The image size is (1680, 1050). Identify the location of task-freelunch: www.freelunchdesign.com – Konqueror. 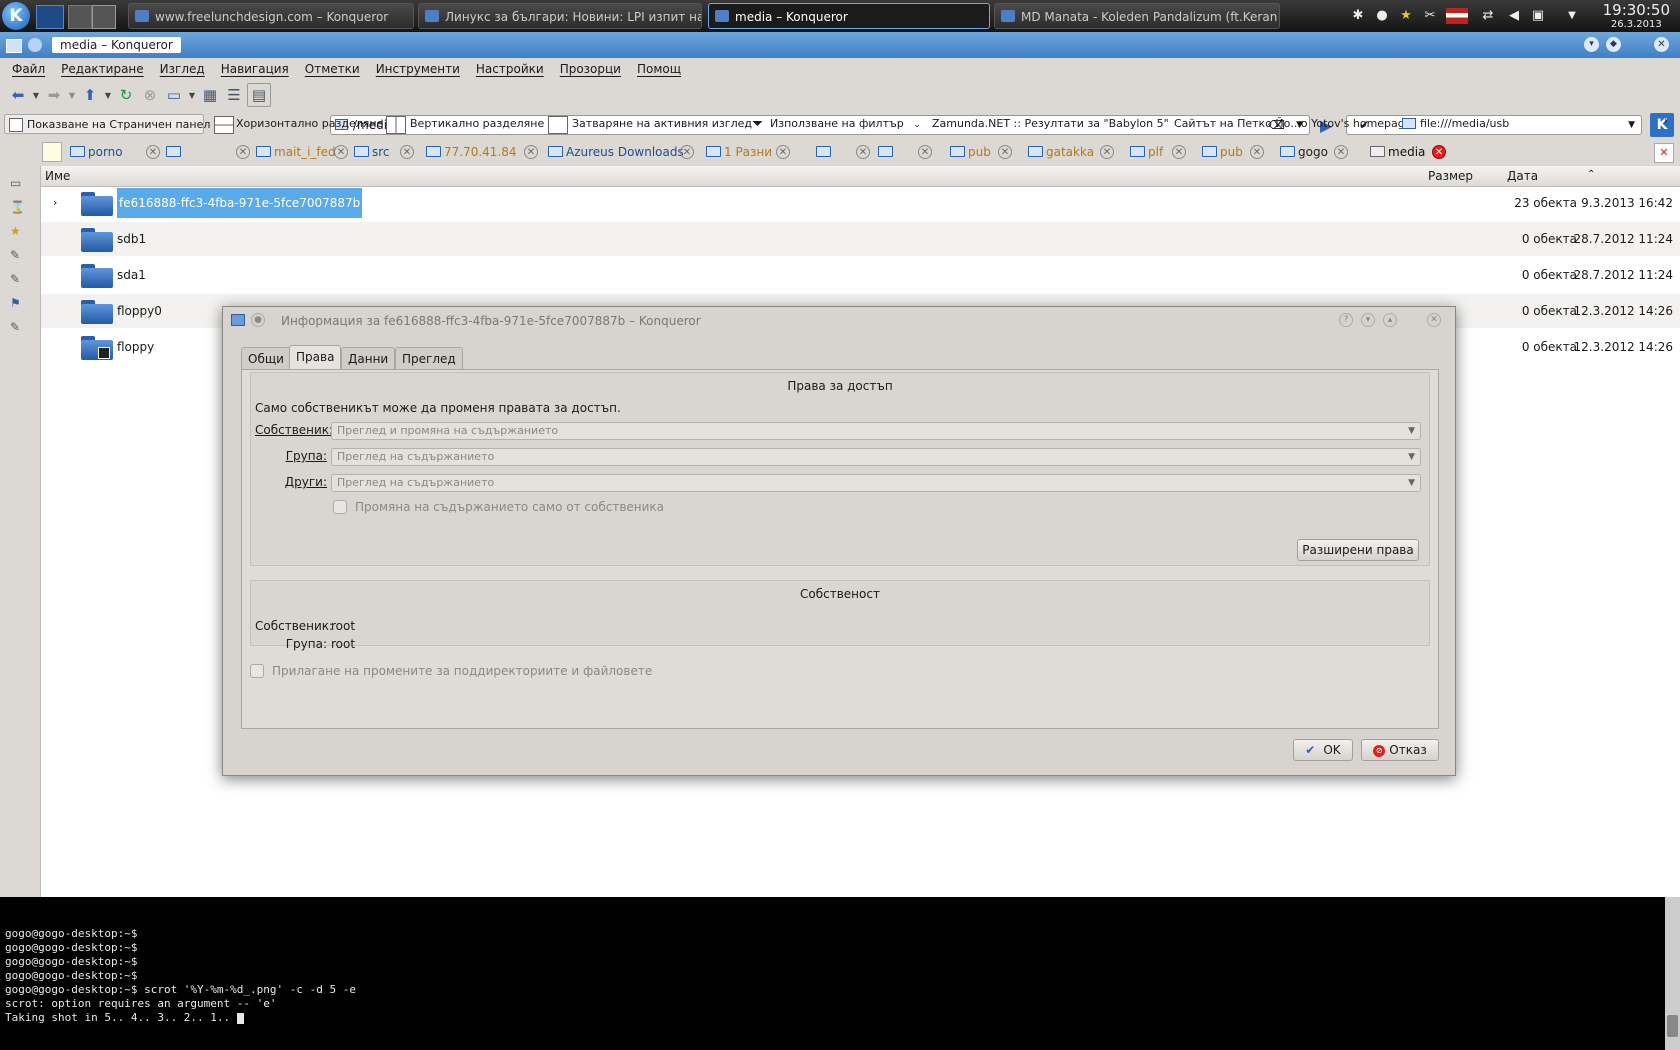
(271, 16).